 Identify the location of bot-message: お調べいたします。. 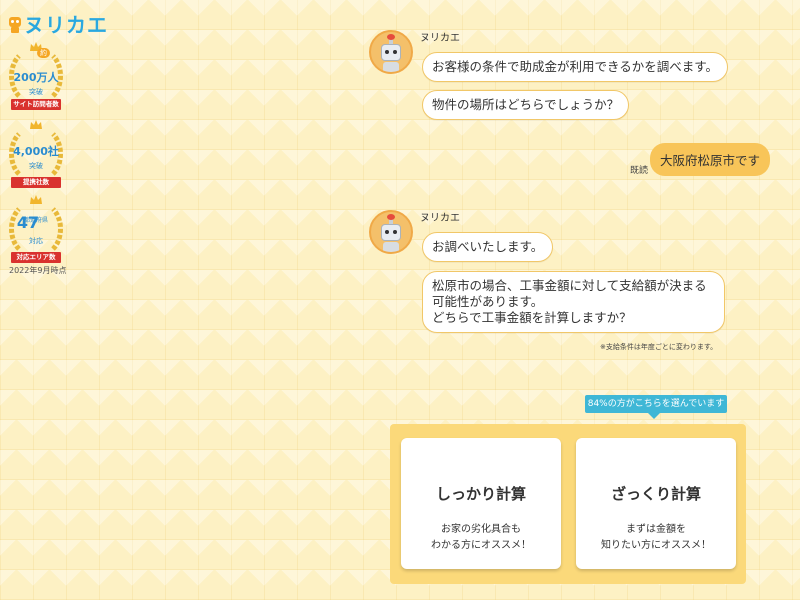
(488, 247).